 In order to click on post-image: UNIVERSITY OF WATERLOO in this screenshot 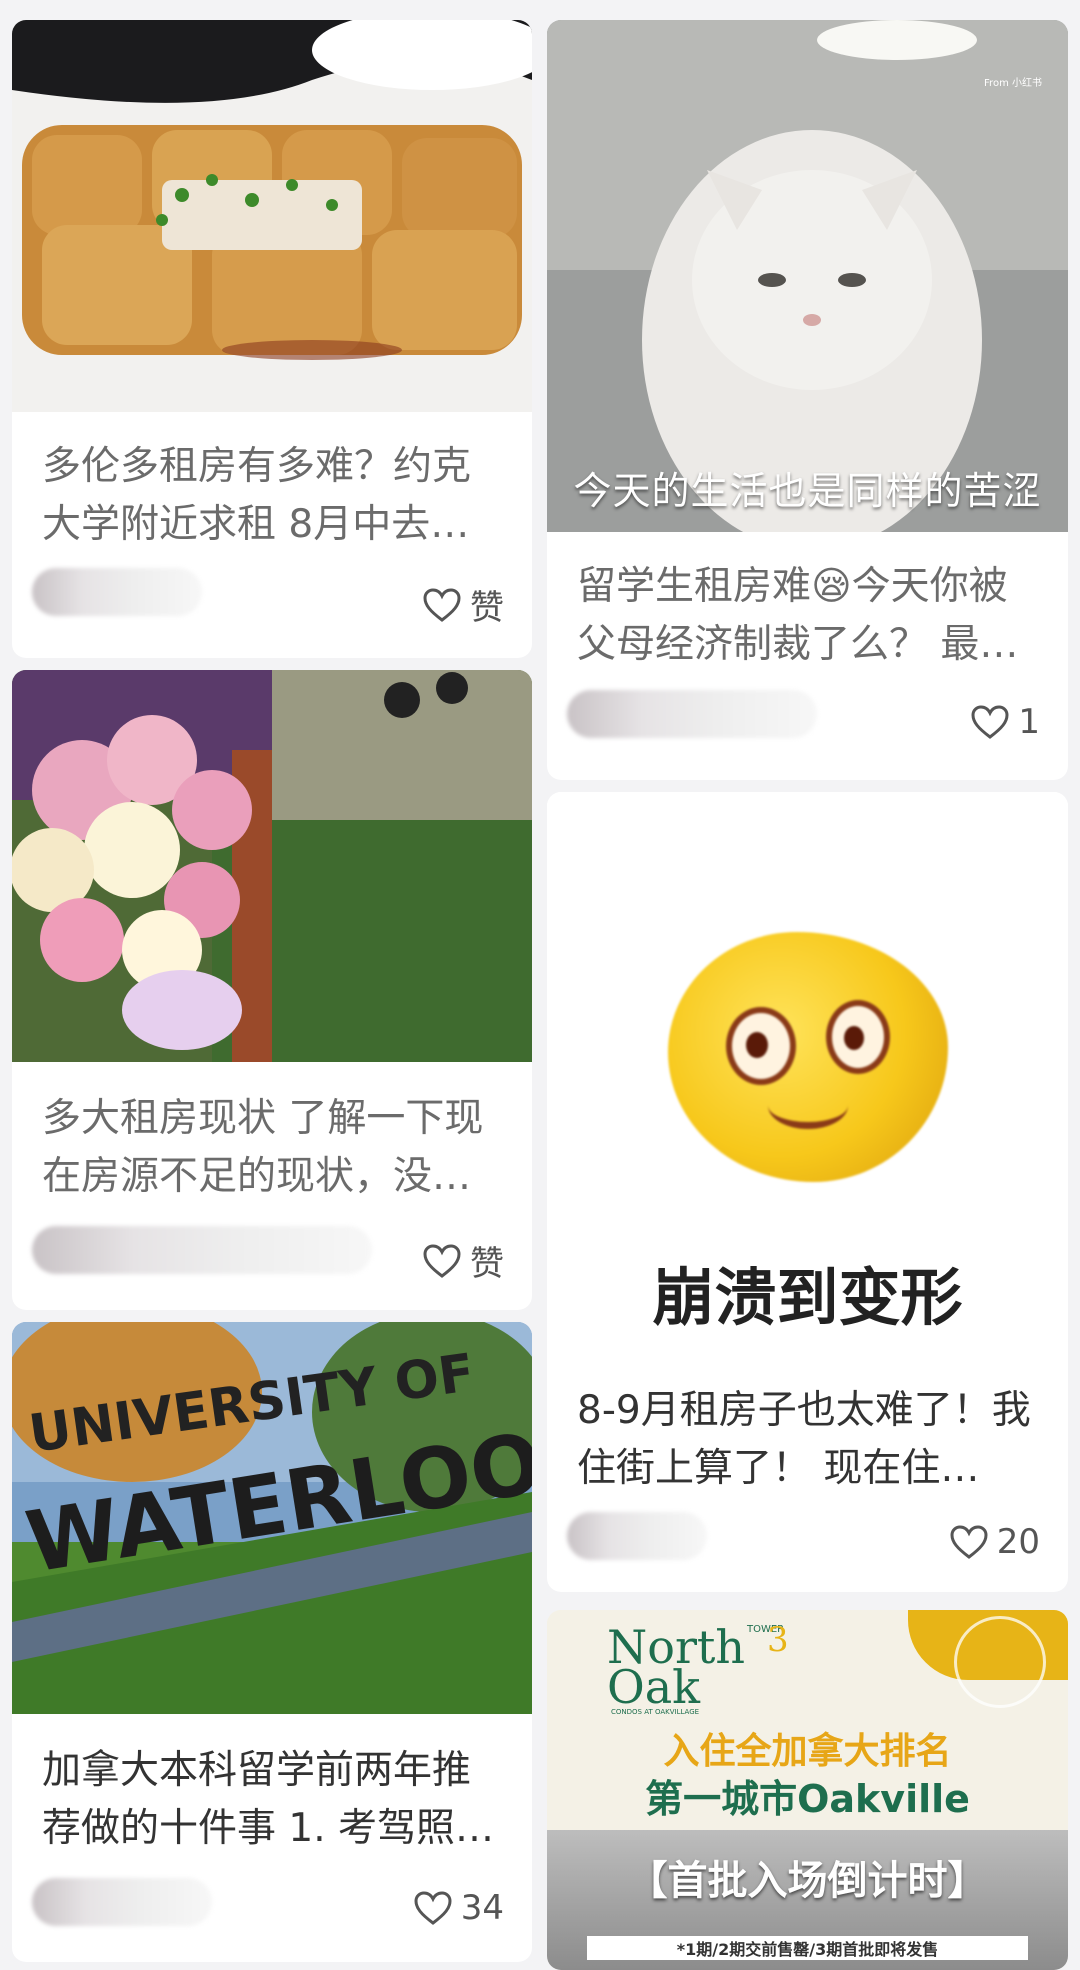, I will do `click(272, 1518)`.